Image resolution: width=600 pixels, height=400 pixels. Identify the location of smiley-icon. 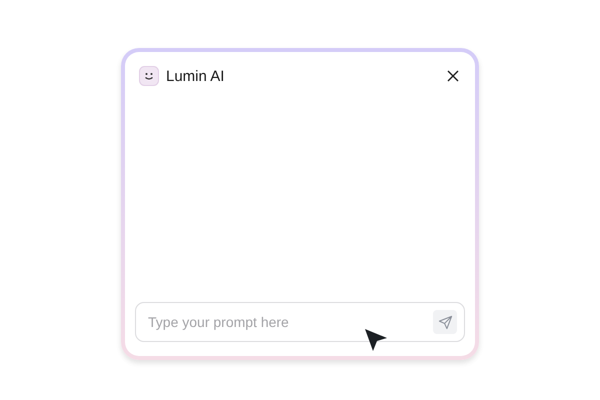
(149, 76).